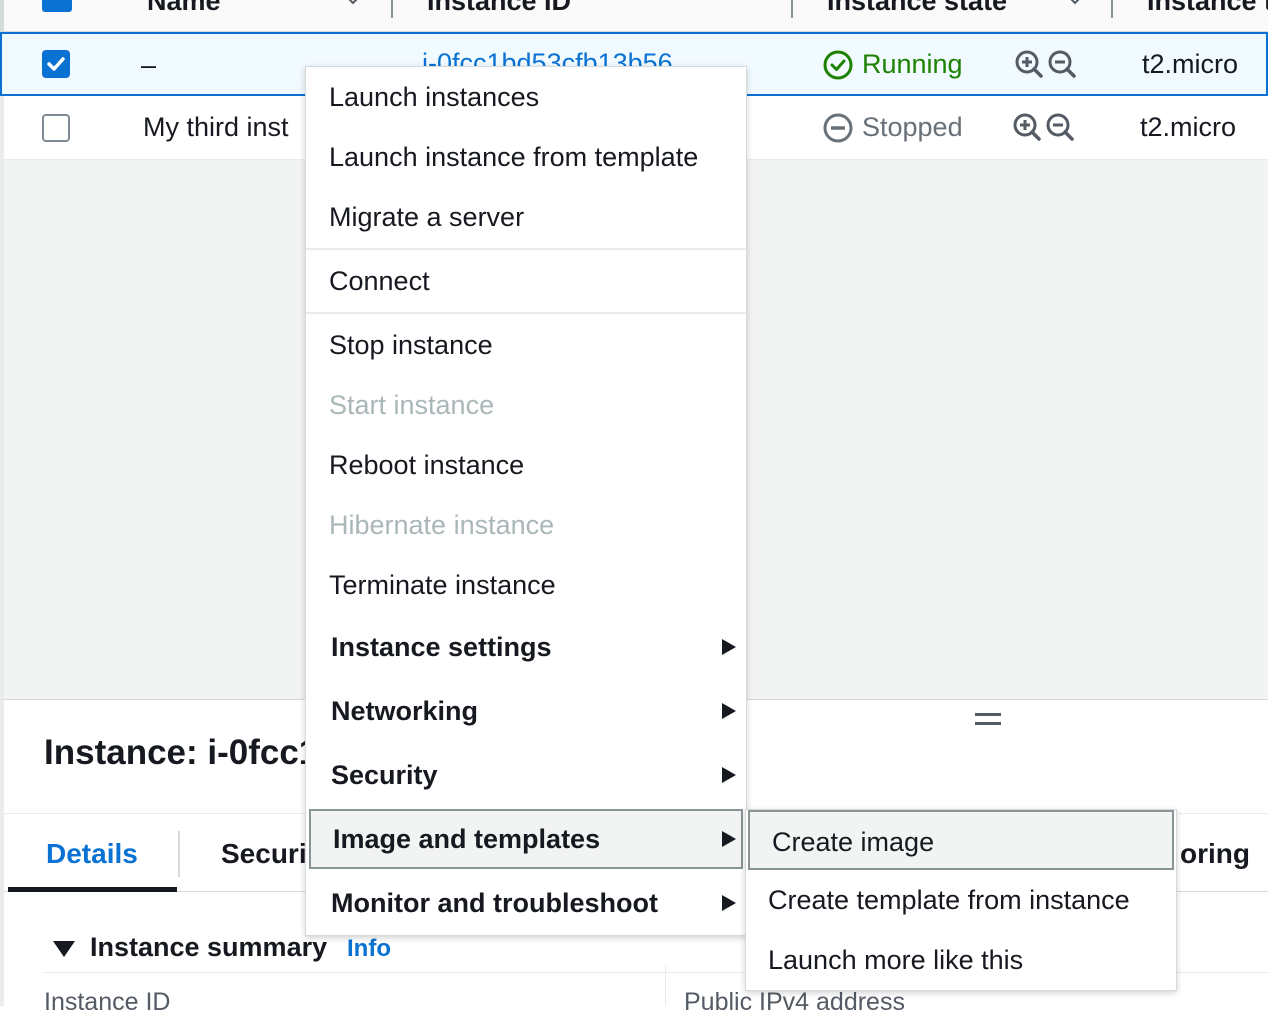  What do you see at coordinates (526, 405) in the screenshot?
I see `menu-item-start-instance: Start instance` at bounding box center [526, 405].